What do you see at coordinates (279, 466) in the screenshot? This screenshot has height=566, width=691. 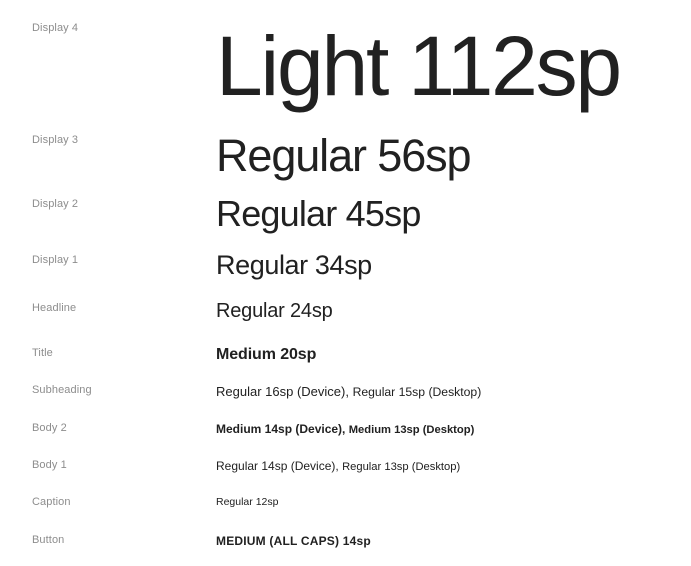 I see `type-sample-text-device: Regular 14sp (Device),` at bounding box center [279, 466].